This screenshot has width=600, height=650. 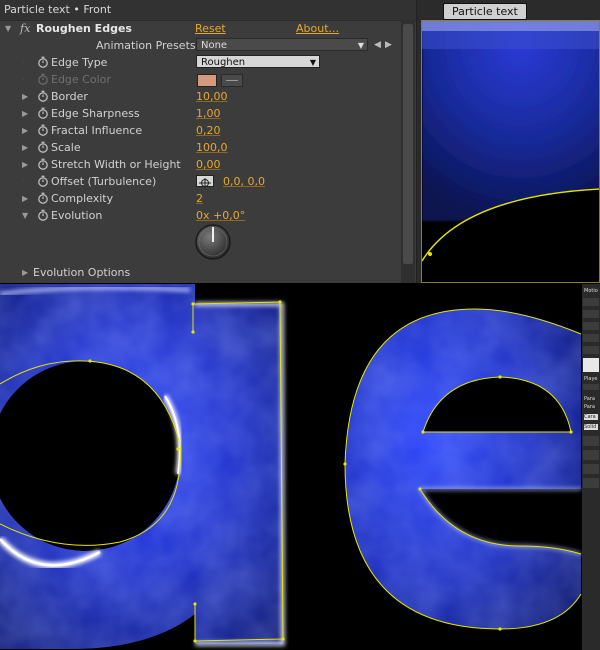 I want to click on stretch-value: 0,00, so click(x=208, y=164).